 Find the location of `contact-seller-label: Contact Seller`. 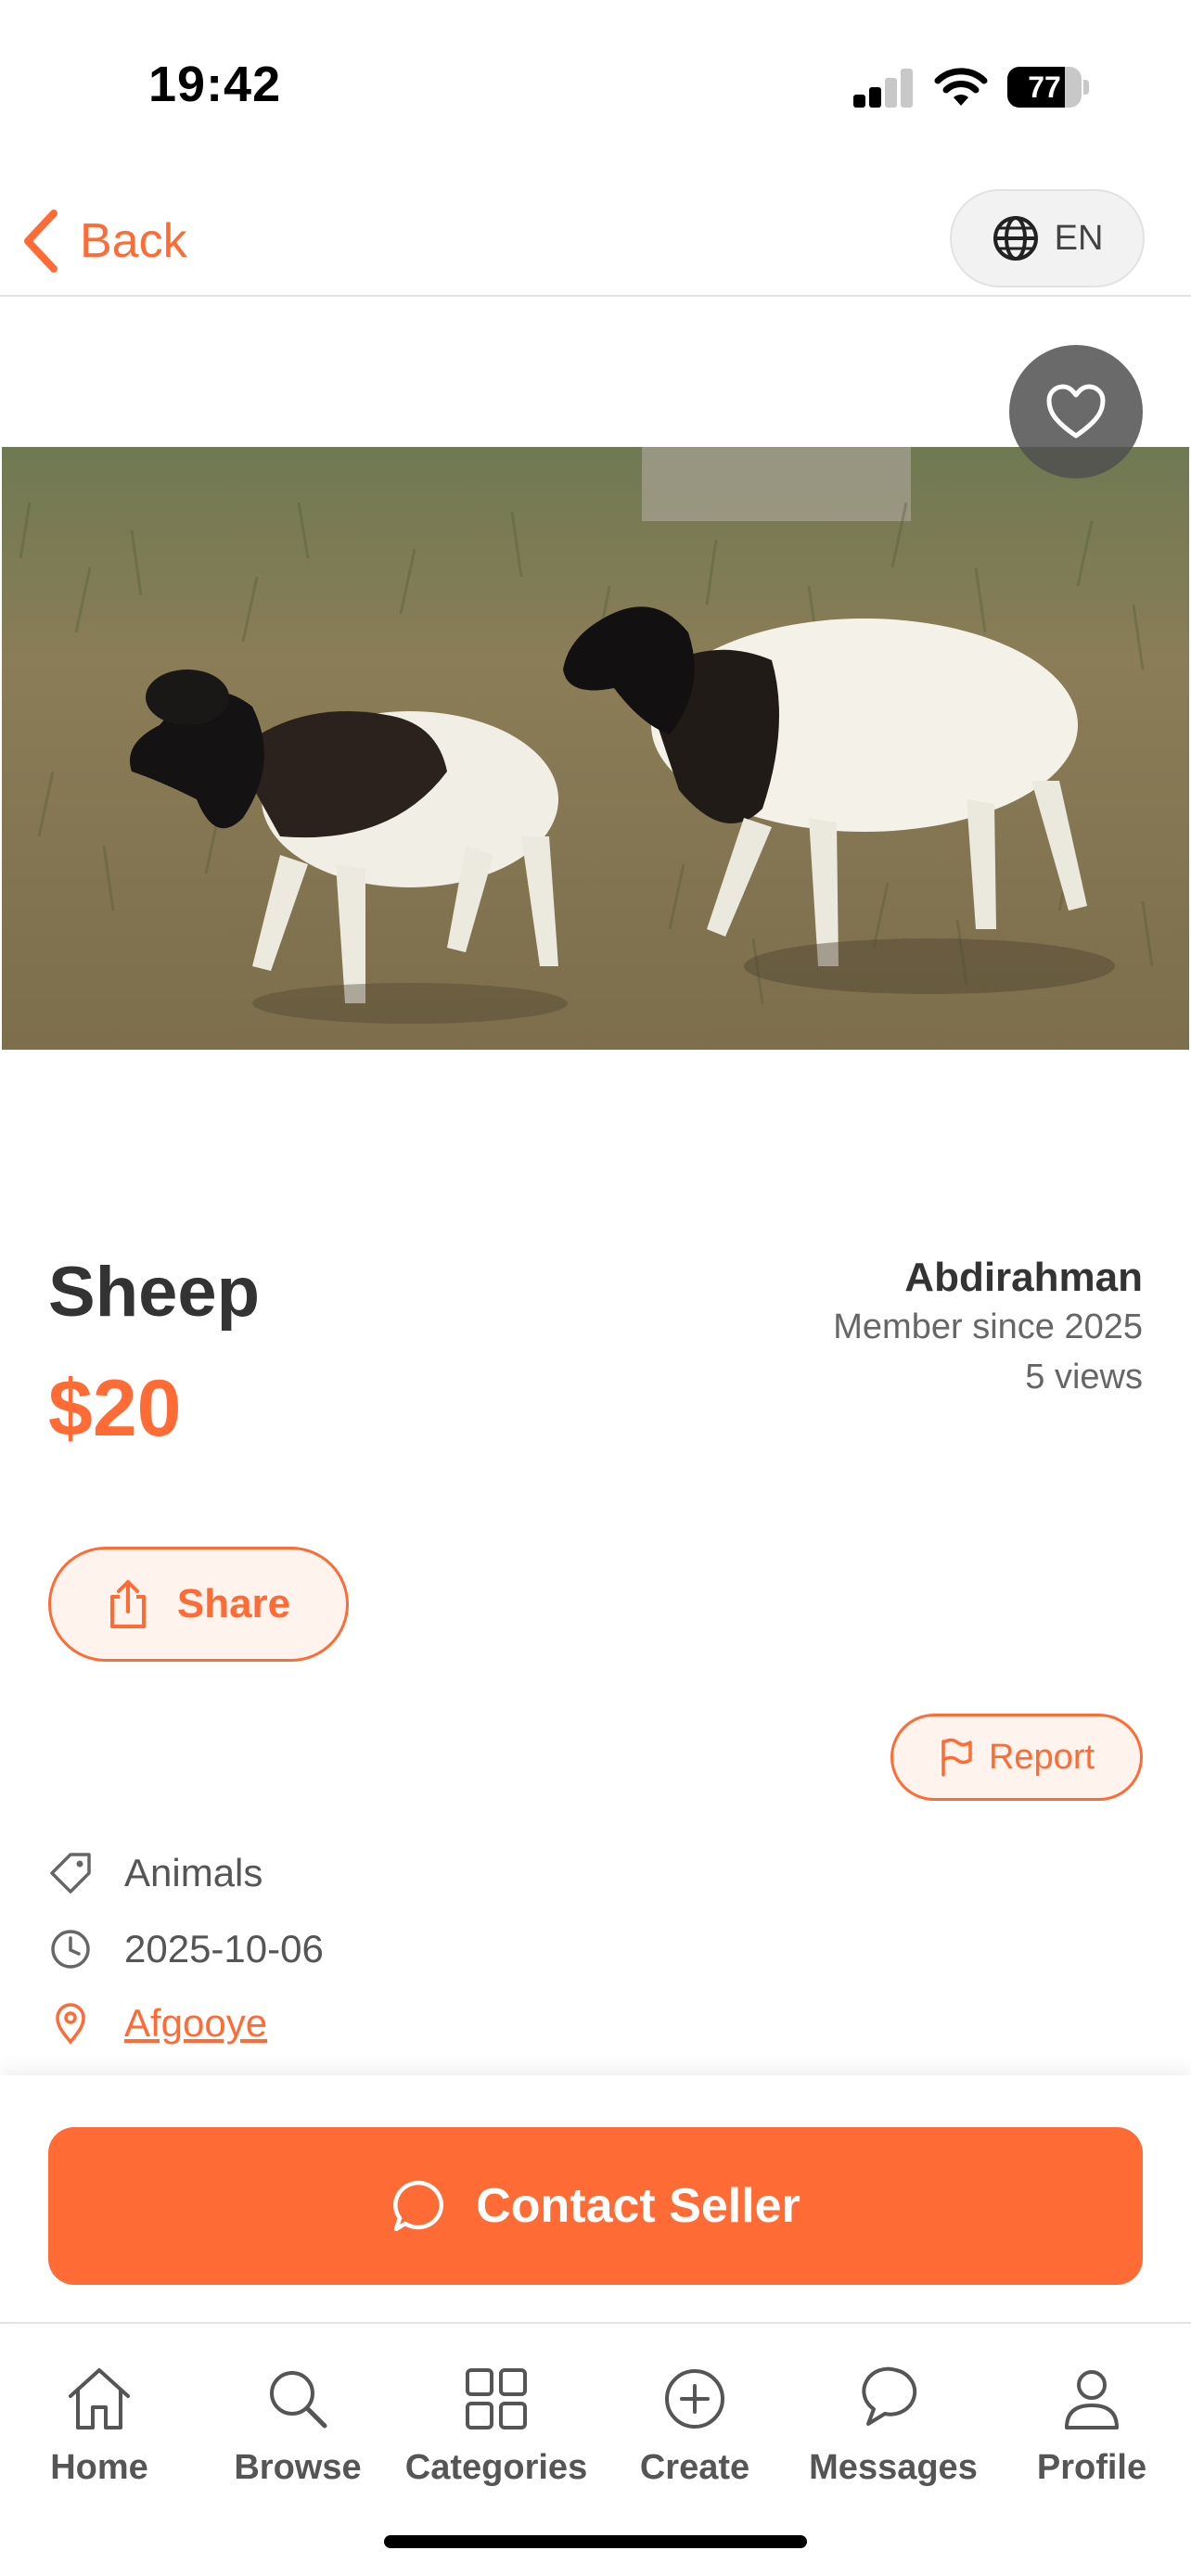

contact-seller-label: Contact Seller is located at coordinates (638, 2206).